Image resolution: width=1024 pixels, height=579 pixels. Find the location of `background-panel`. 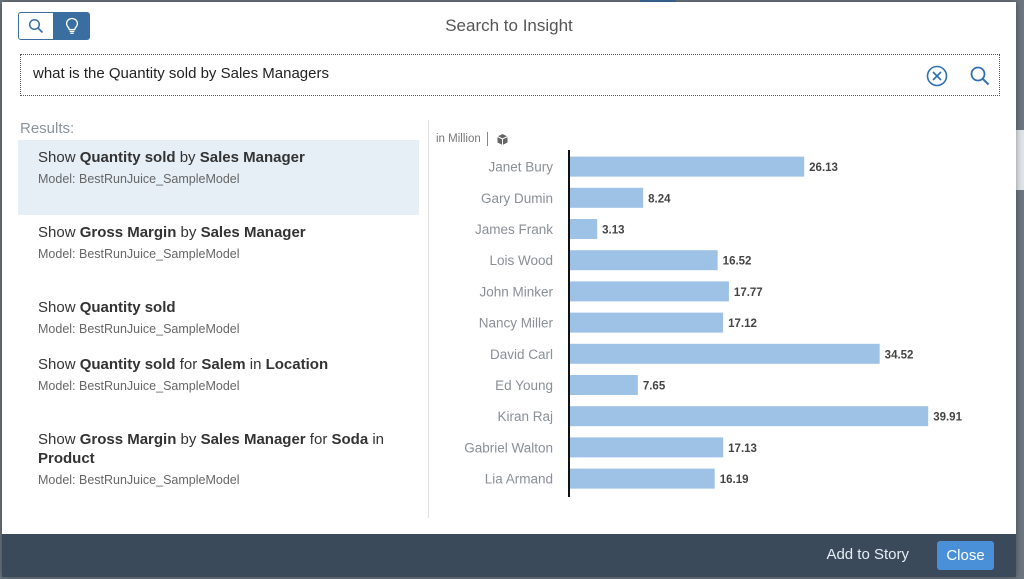

background-panel is located at coordinates (1020, 160).